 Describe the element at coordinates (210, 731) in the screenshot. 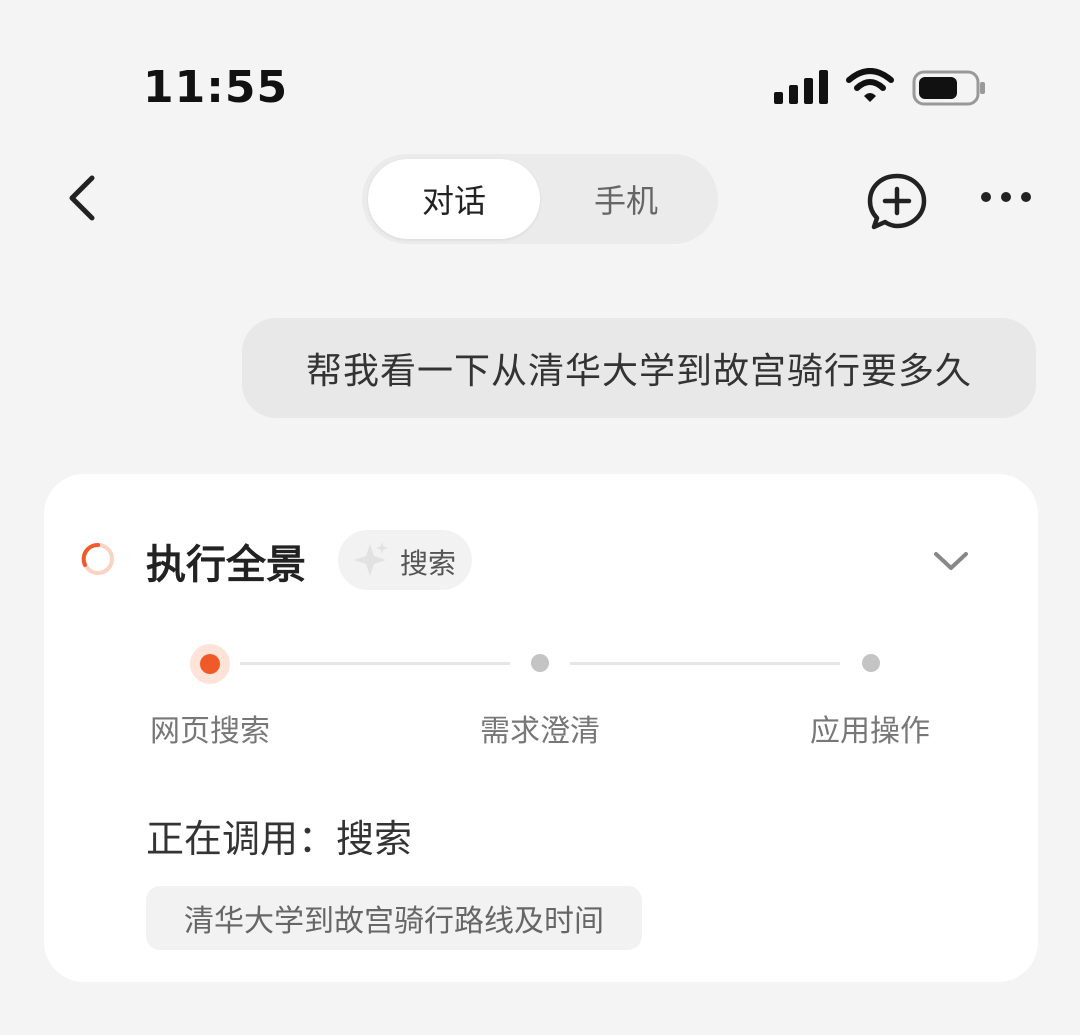

I see `step-label-web-search: 网页搜索` at that location.